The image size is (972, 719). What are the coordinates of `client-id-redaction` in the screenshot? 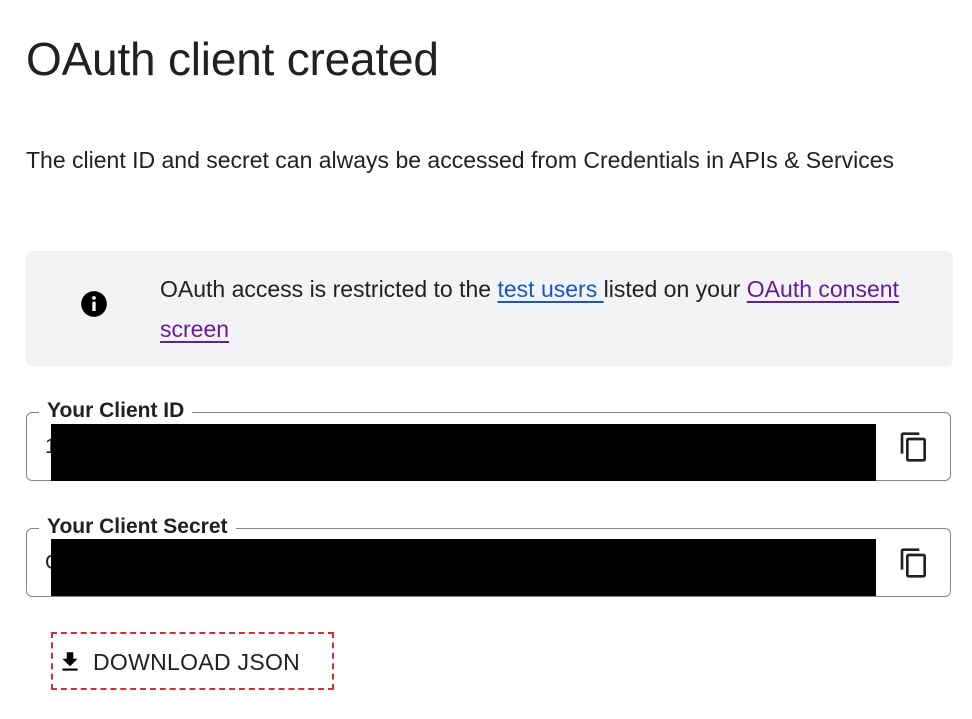 It's located at (463, 452).